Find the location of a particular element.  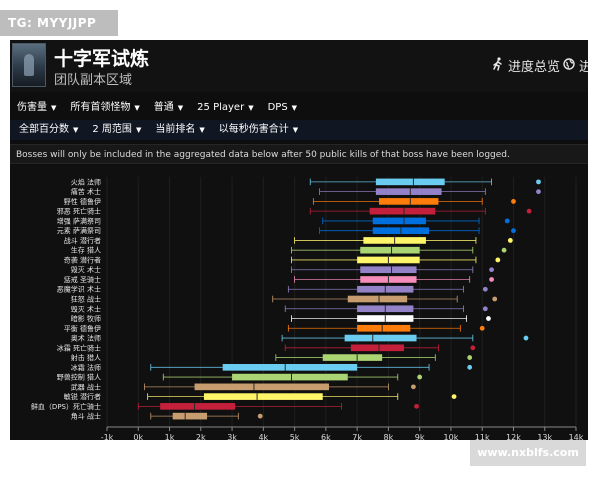

progress-overview-label: 进度总览 is located at coordinates (534, 67).